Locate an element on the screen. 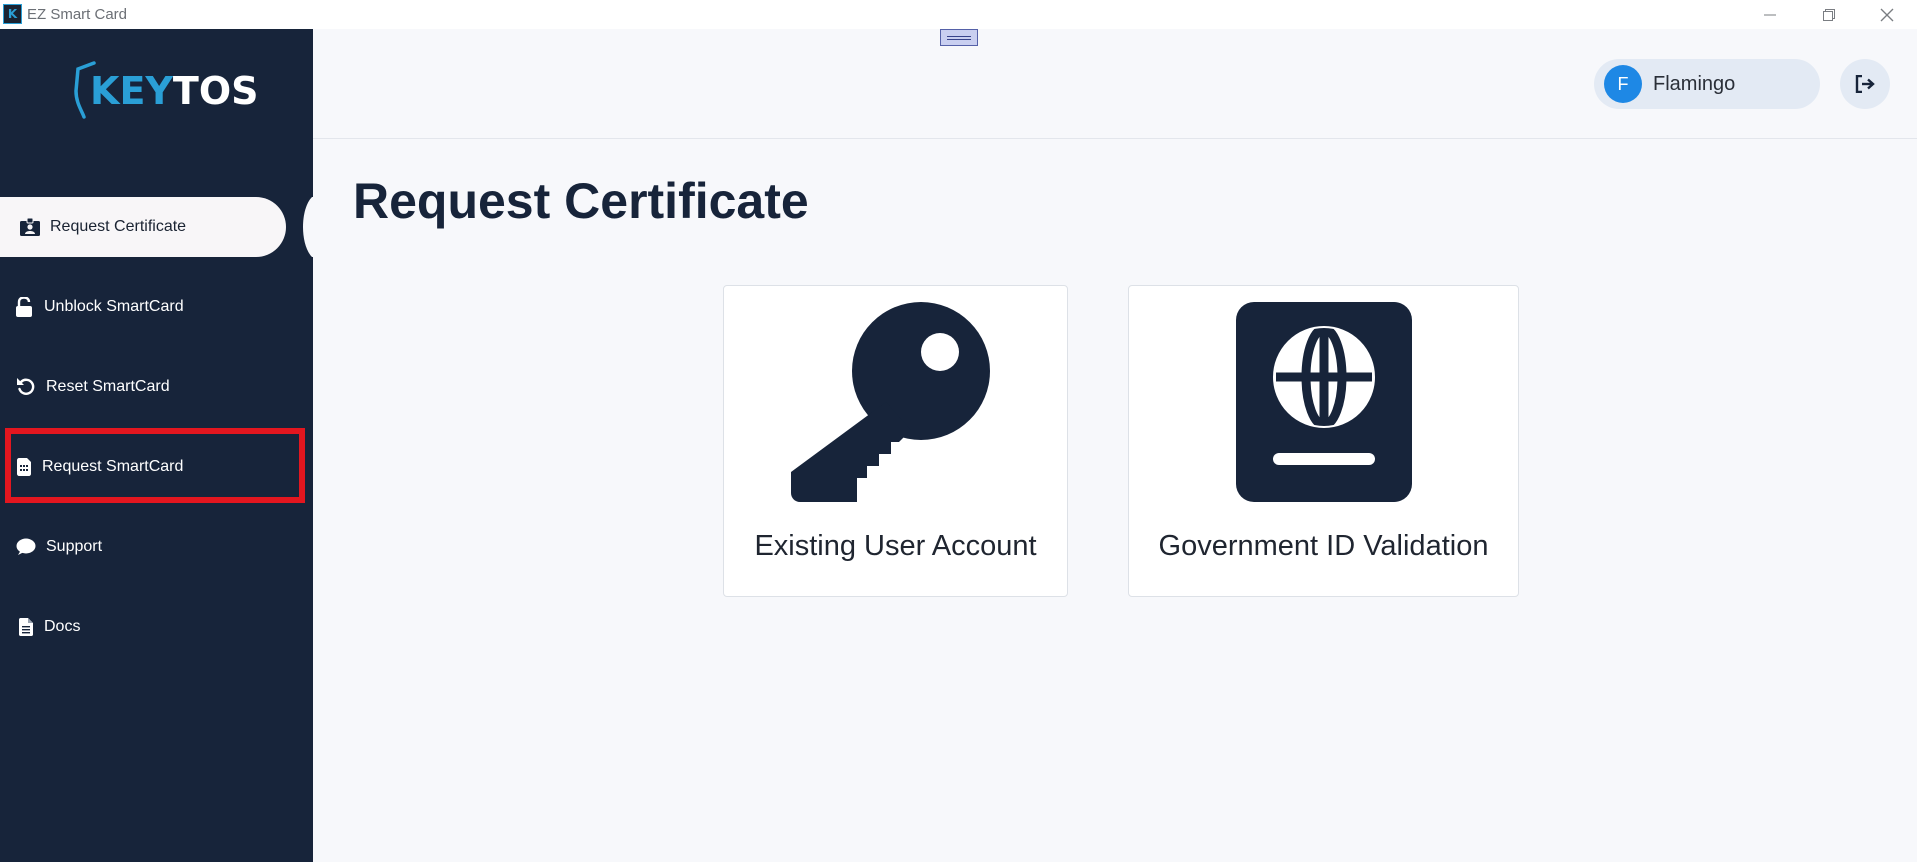  sidebar-item-reset-smartcard: Reset SmartCard is located at coordinates (156, 387).